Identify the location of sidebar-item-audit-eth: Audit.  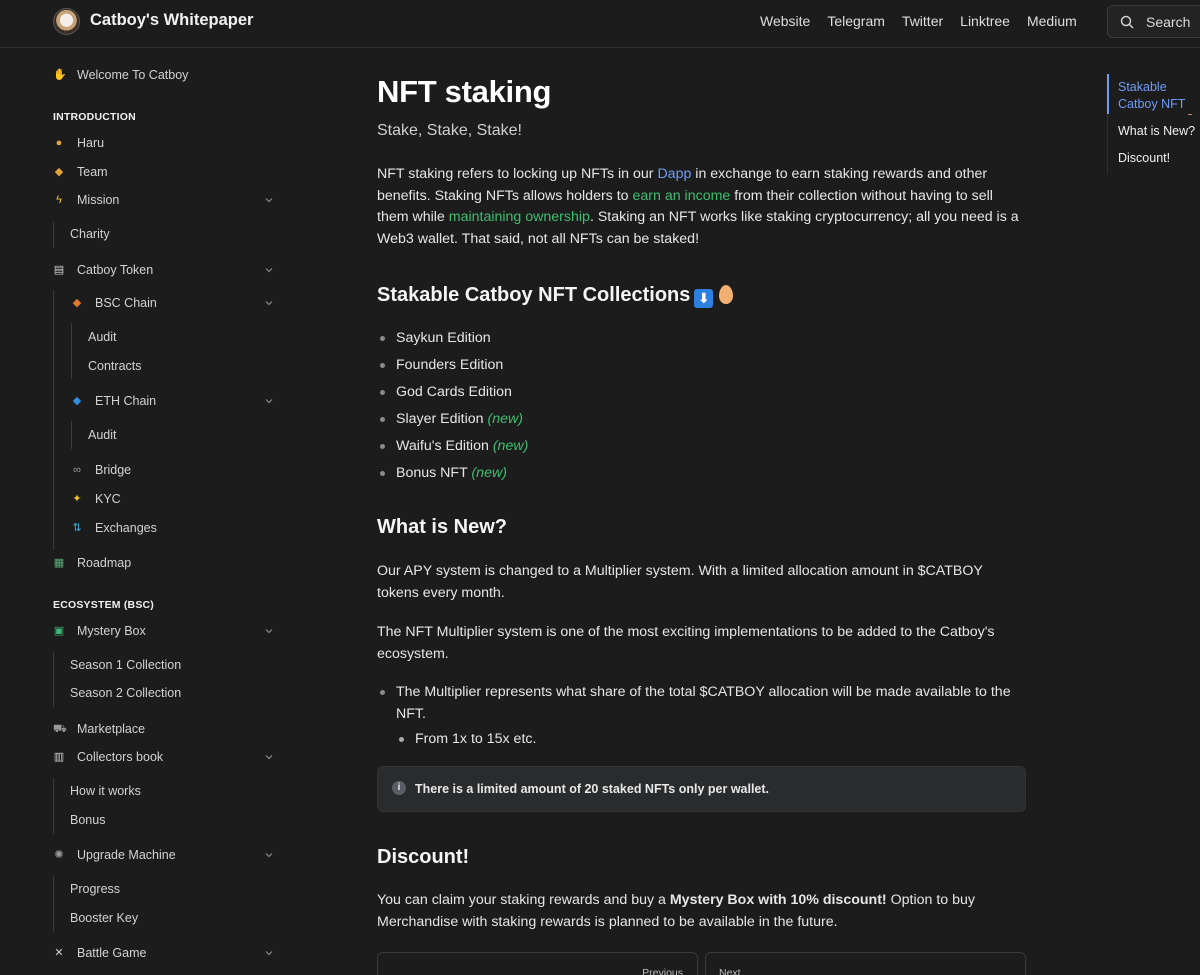
(102, 435).